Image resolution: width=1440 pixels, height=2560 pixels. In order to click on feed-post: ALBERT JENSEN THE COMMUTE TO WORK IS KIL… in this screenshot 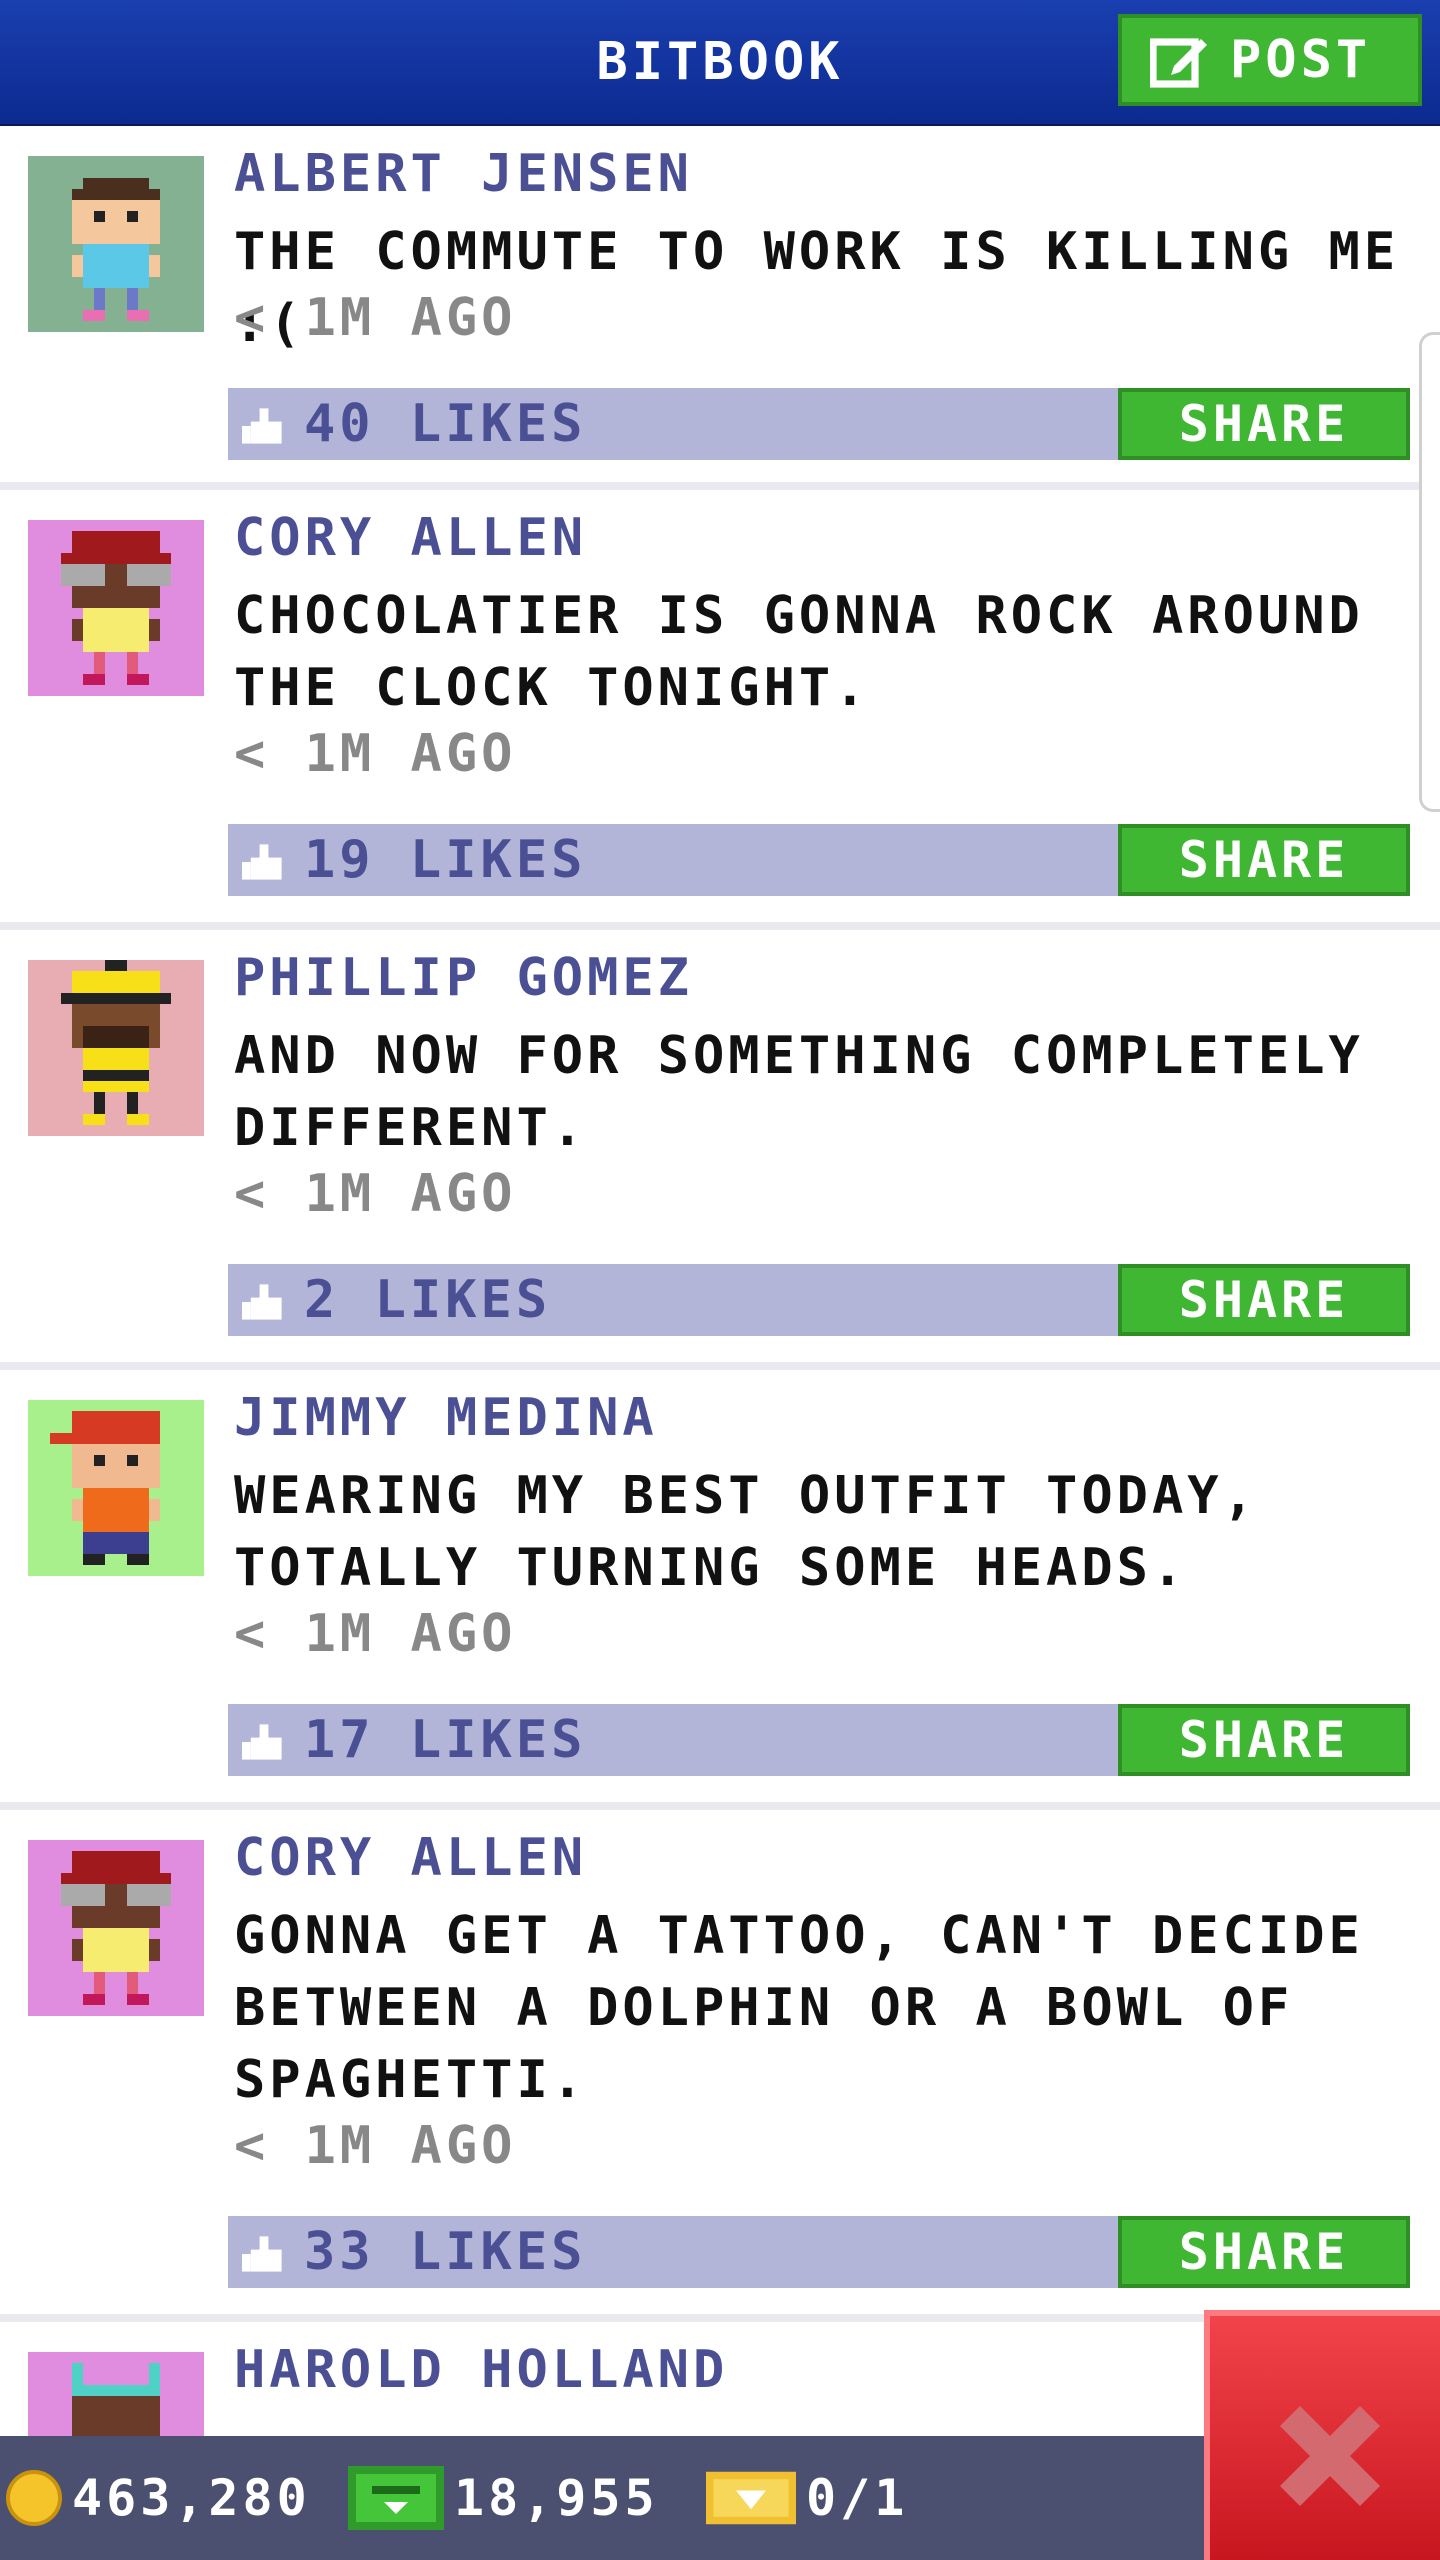, I will do `click(720, 308)`.